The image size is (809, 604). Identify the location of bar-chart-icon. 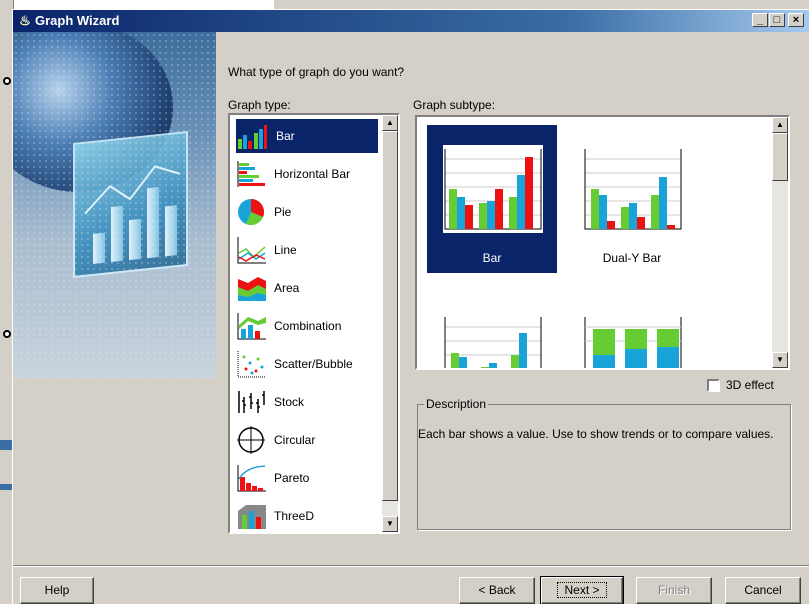
(252, 136).